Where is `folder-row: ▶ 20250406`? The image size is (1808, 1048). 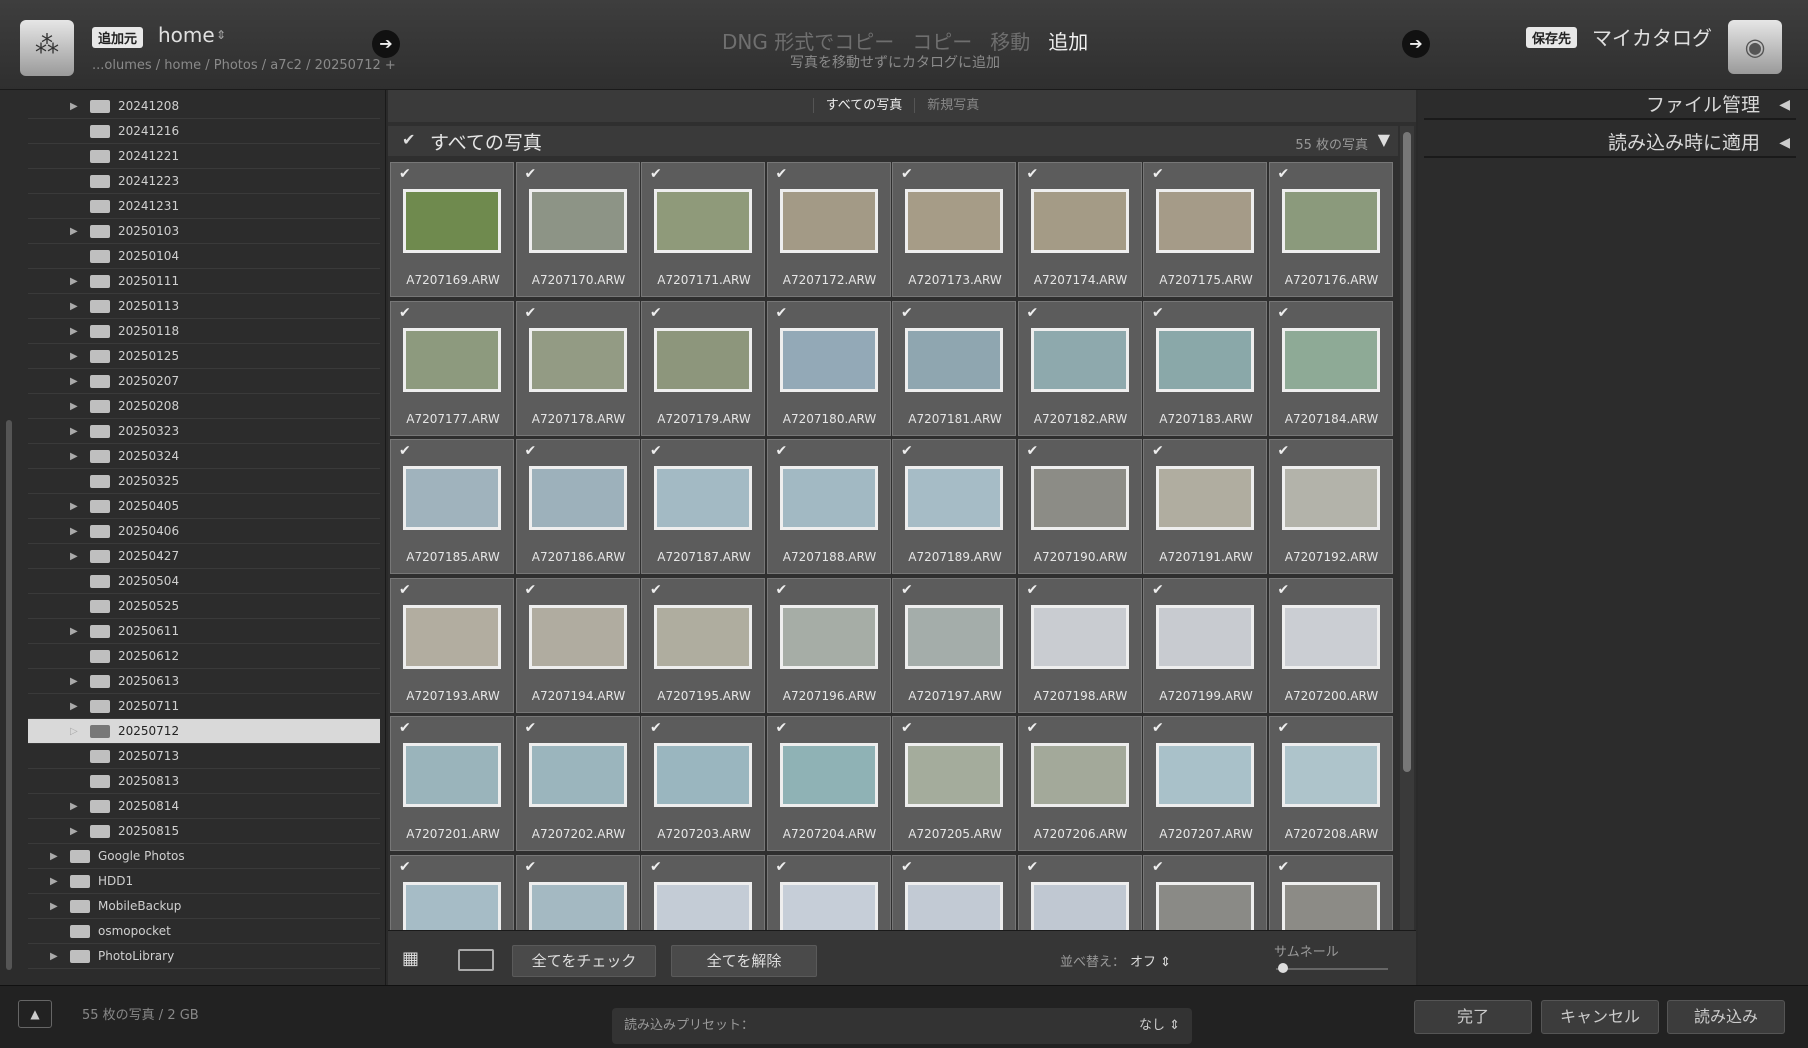
folder-row: ▶ 20250406 is located at coordinates (204, 531).